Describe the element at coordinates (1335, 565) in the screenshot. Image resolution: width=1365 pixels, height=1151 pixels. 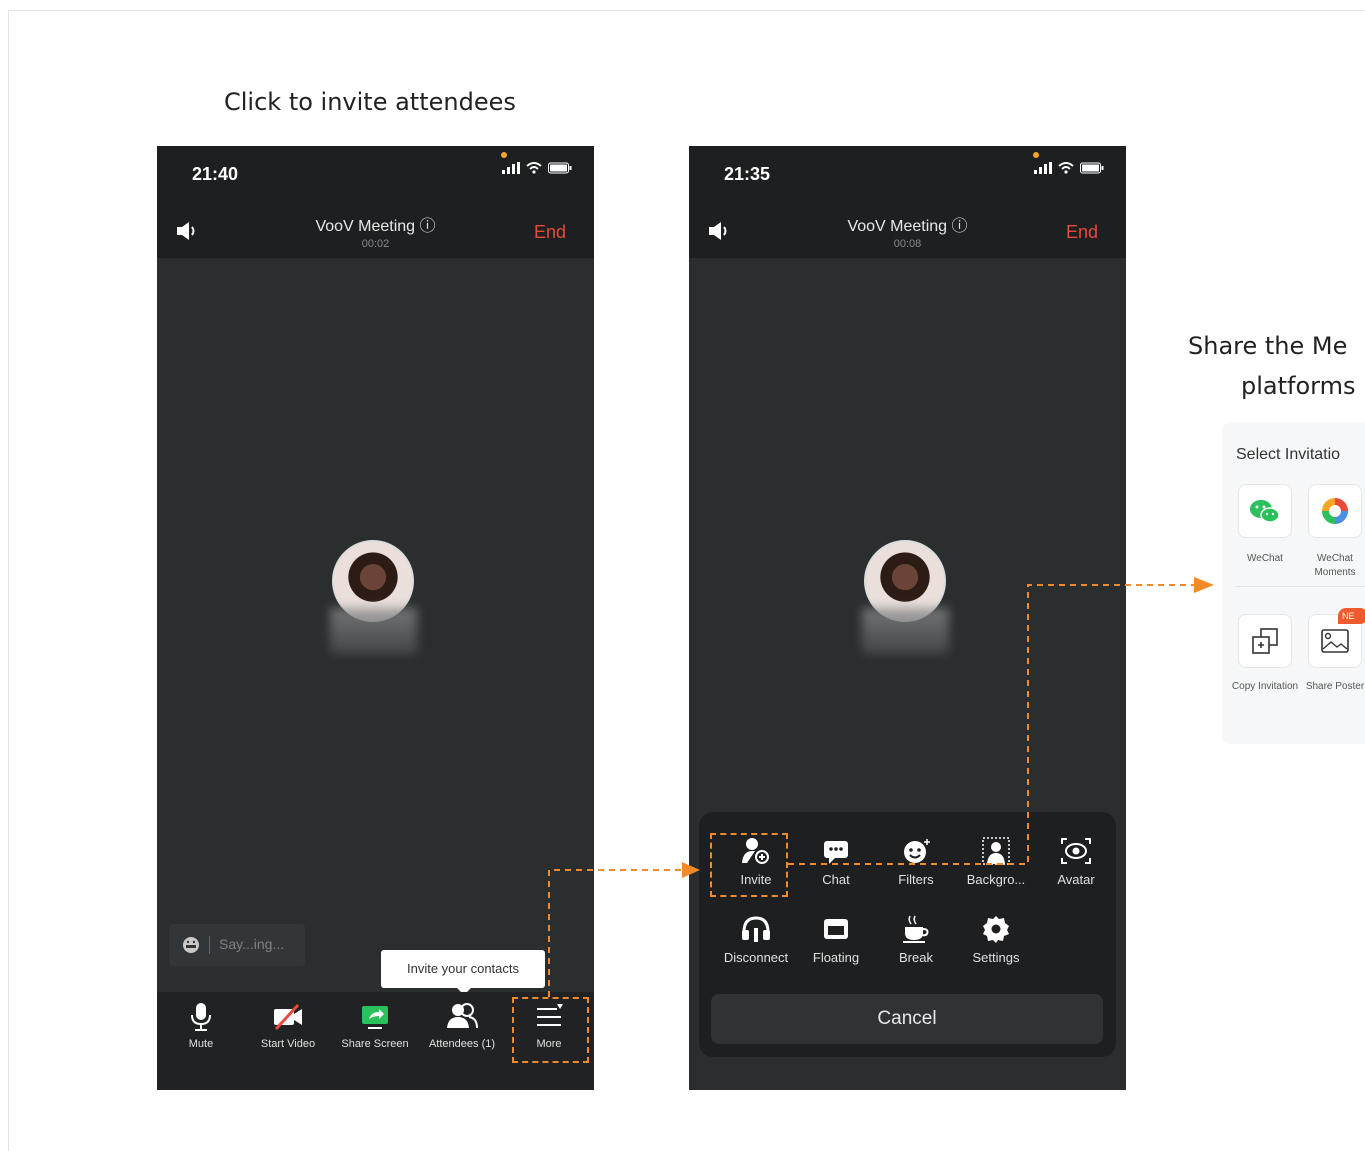
I see `moments-label: WeChat Moments` at that location.